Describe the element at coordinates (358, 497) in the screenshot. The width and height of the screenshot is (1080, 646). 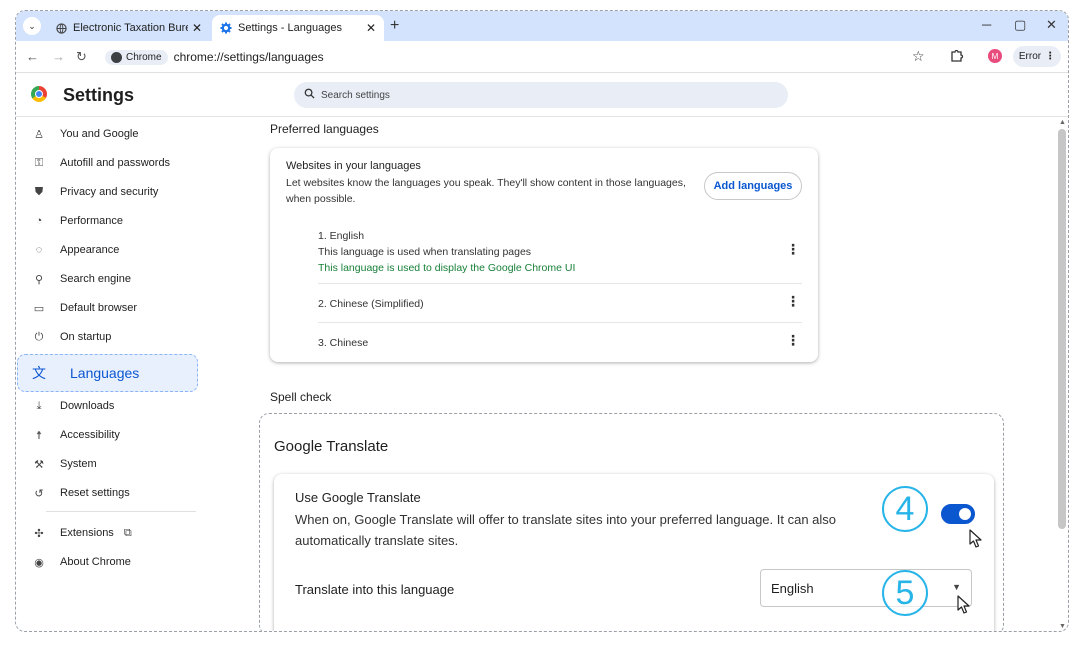
I see `use-google-translate-label: Use Google Translate` at that location.